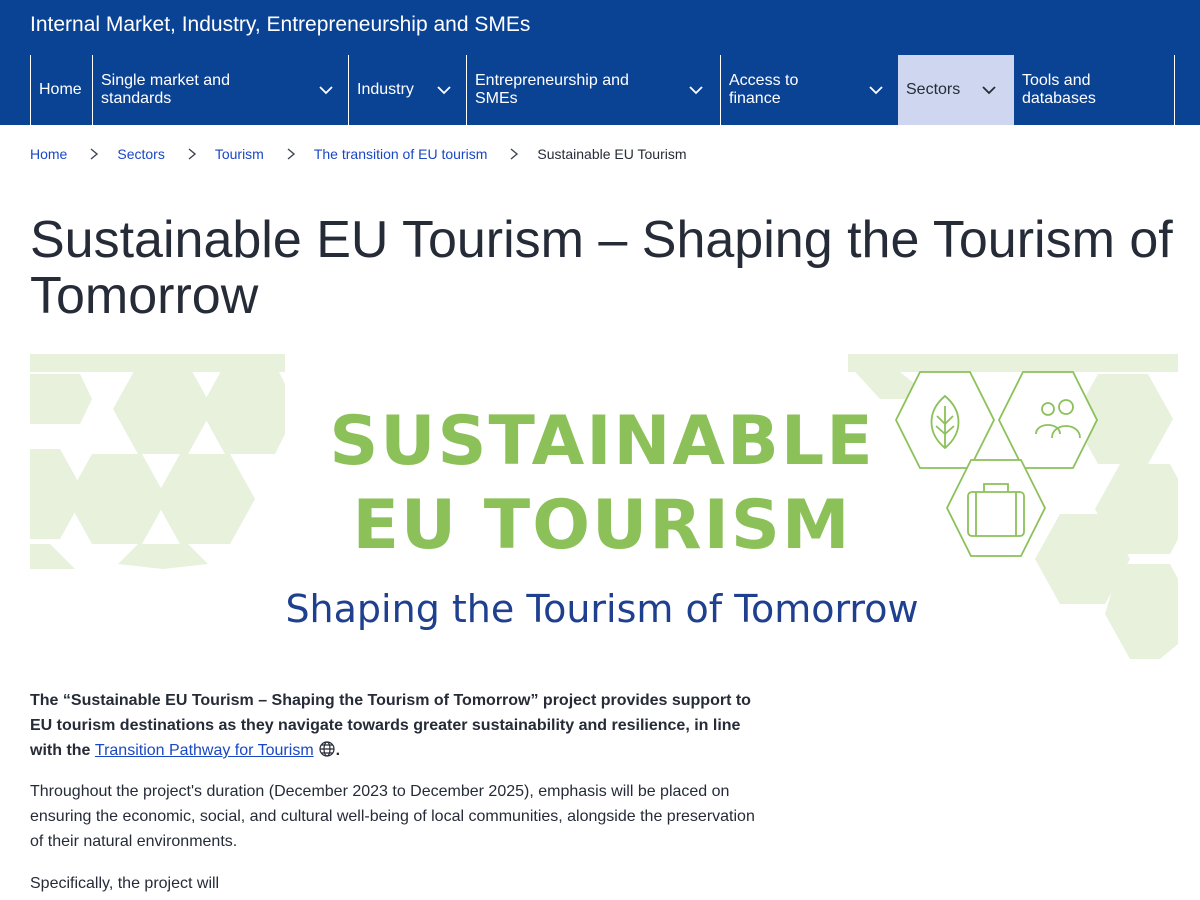  Describe the element at coordinates (612, 154) in the screenshot. I see `breadcrumb-current: Sustainable EU Tourism` at that location.